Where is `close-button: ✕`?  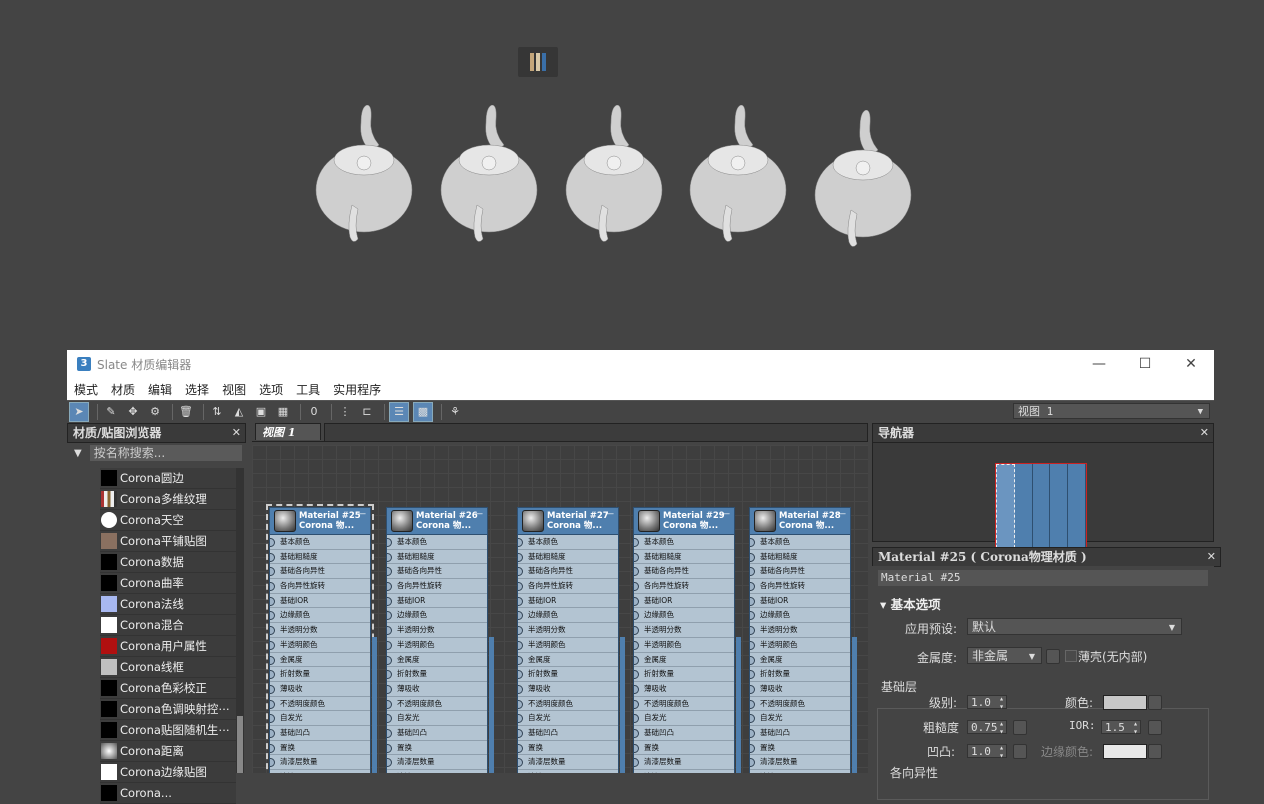
close-button: ✕ is located at coordinates (1191, 364).